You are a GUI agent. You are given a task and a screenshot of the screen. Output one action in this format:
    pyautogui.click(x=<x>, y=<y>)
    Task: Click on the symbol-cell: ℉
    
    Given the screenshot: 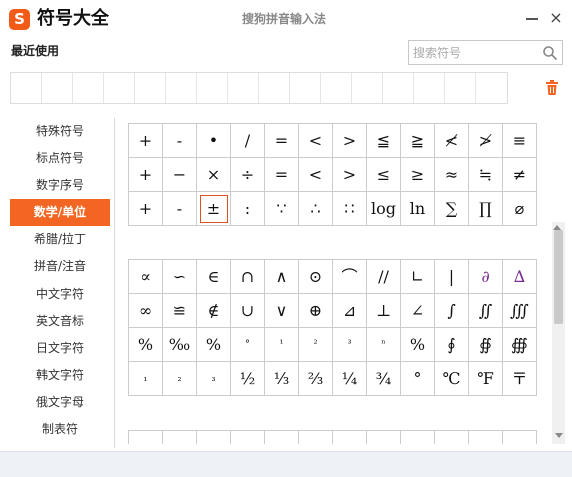 What is the action you would take?
    pyautogui.click(x=486, y=379)
    